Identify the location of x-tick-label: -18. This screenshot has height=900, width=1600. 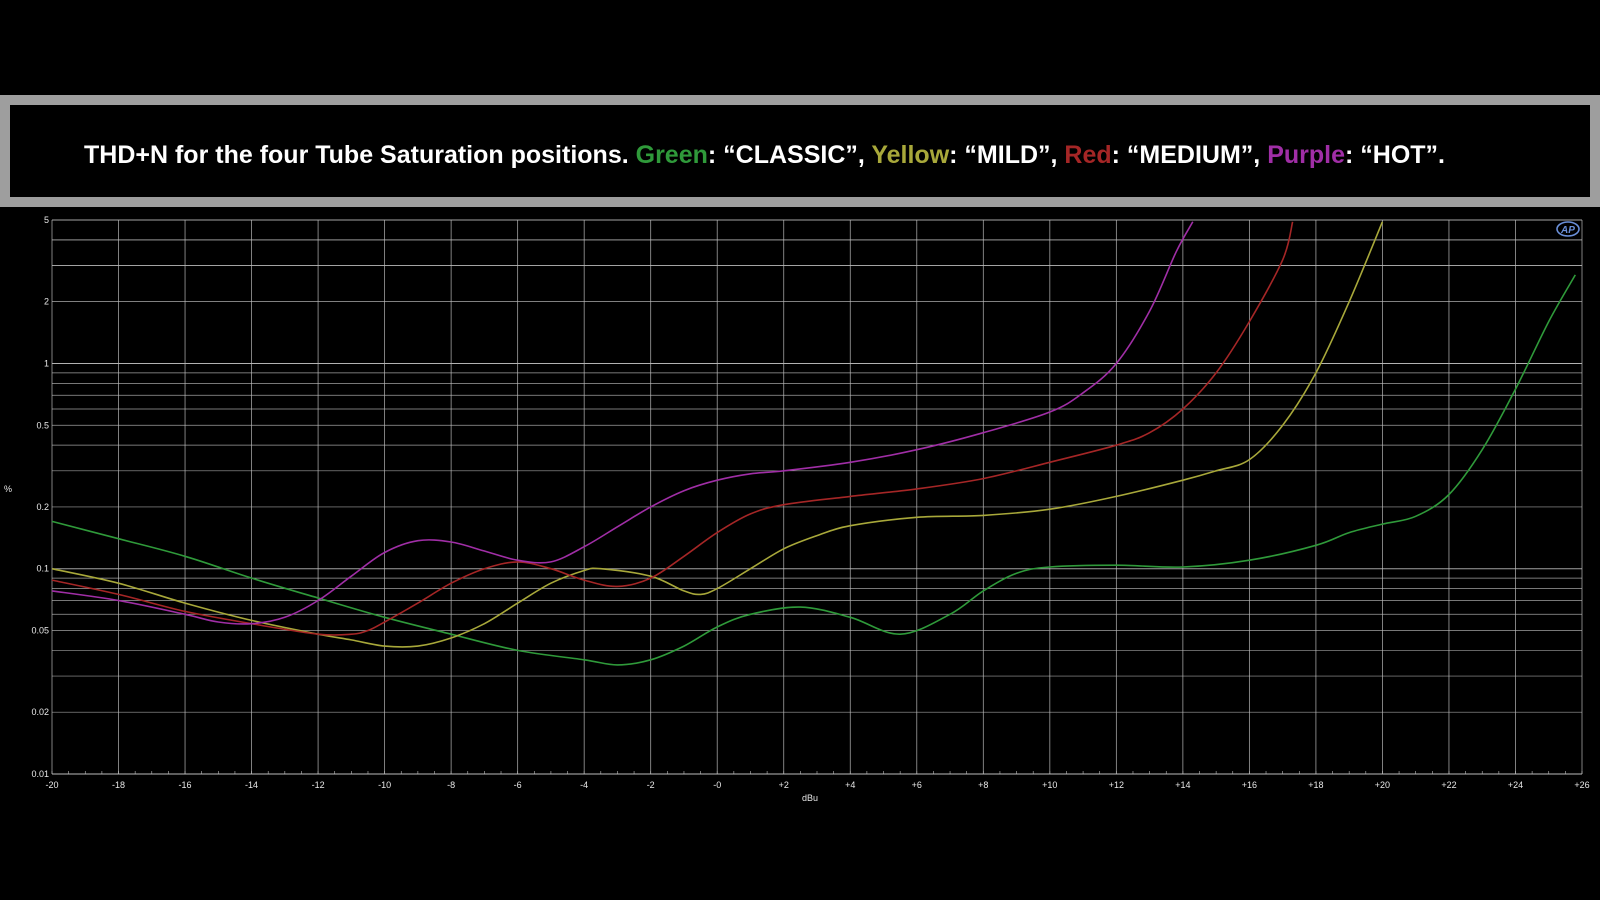
(118, 785).